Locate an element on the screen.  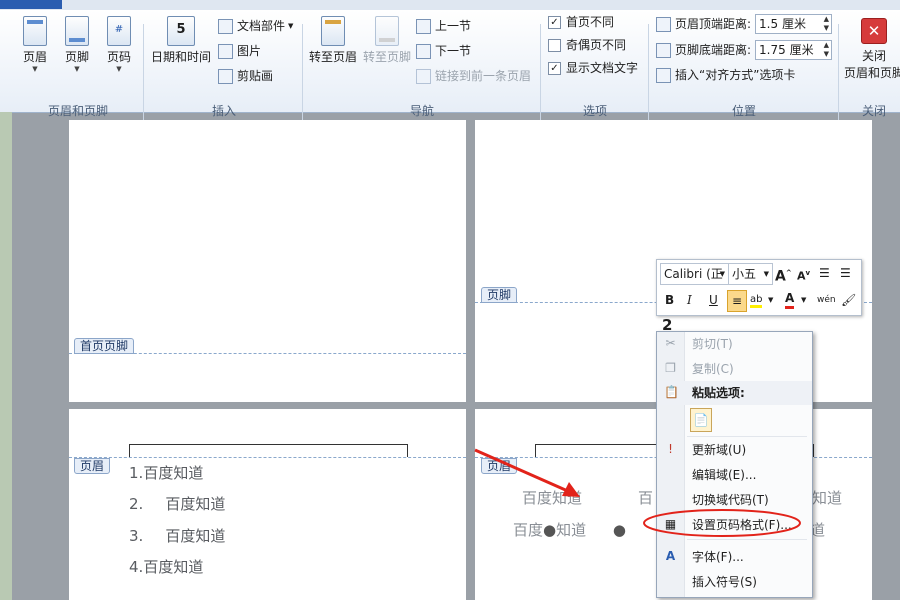
window-edge is located at coordinates (6, 356).